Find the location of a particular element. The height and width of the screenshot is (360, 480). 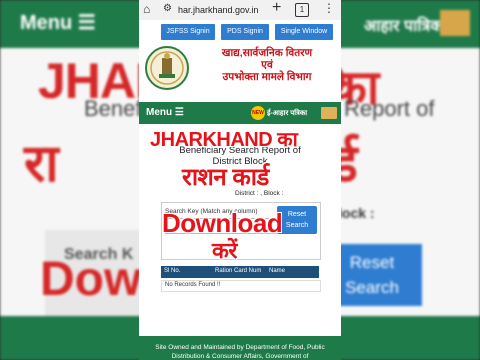

more-menu-icon: ⋮ is located at coordinates (329, 8).